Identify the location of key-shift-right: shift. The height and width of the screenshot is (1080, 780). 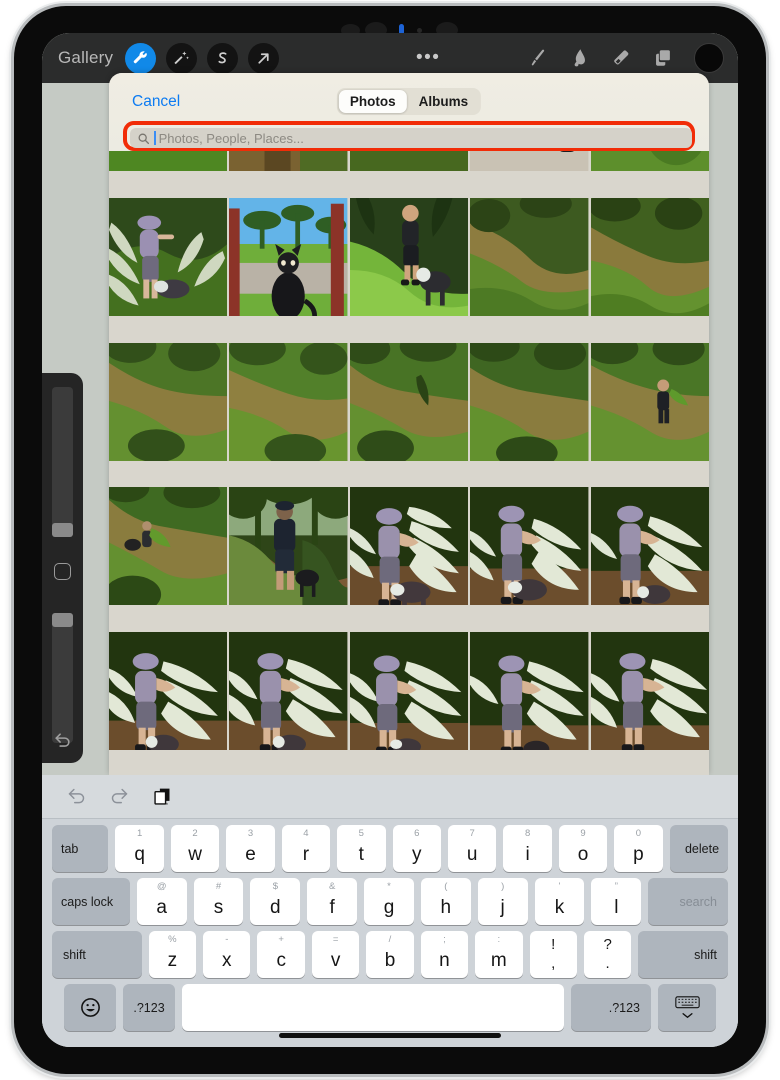
(683, 954).